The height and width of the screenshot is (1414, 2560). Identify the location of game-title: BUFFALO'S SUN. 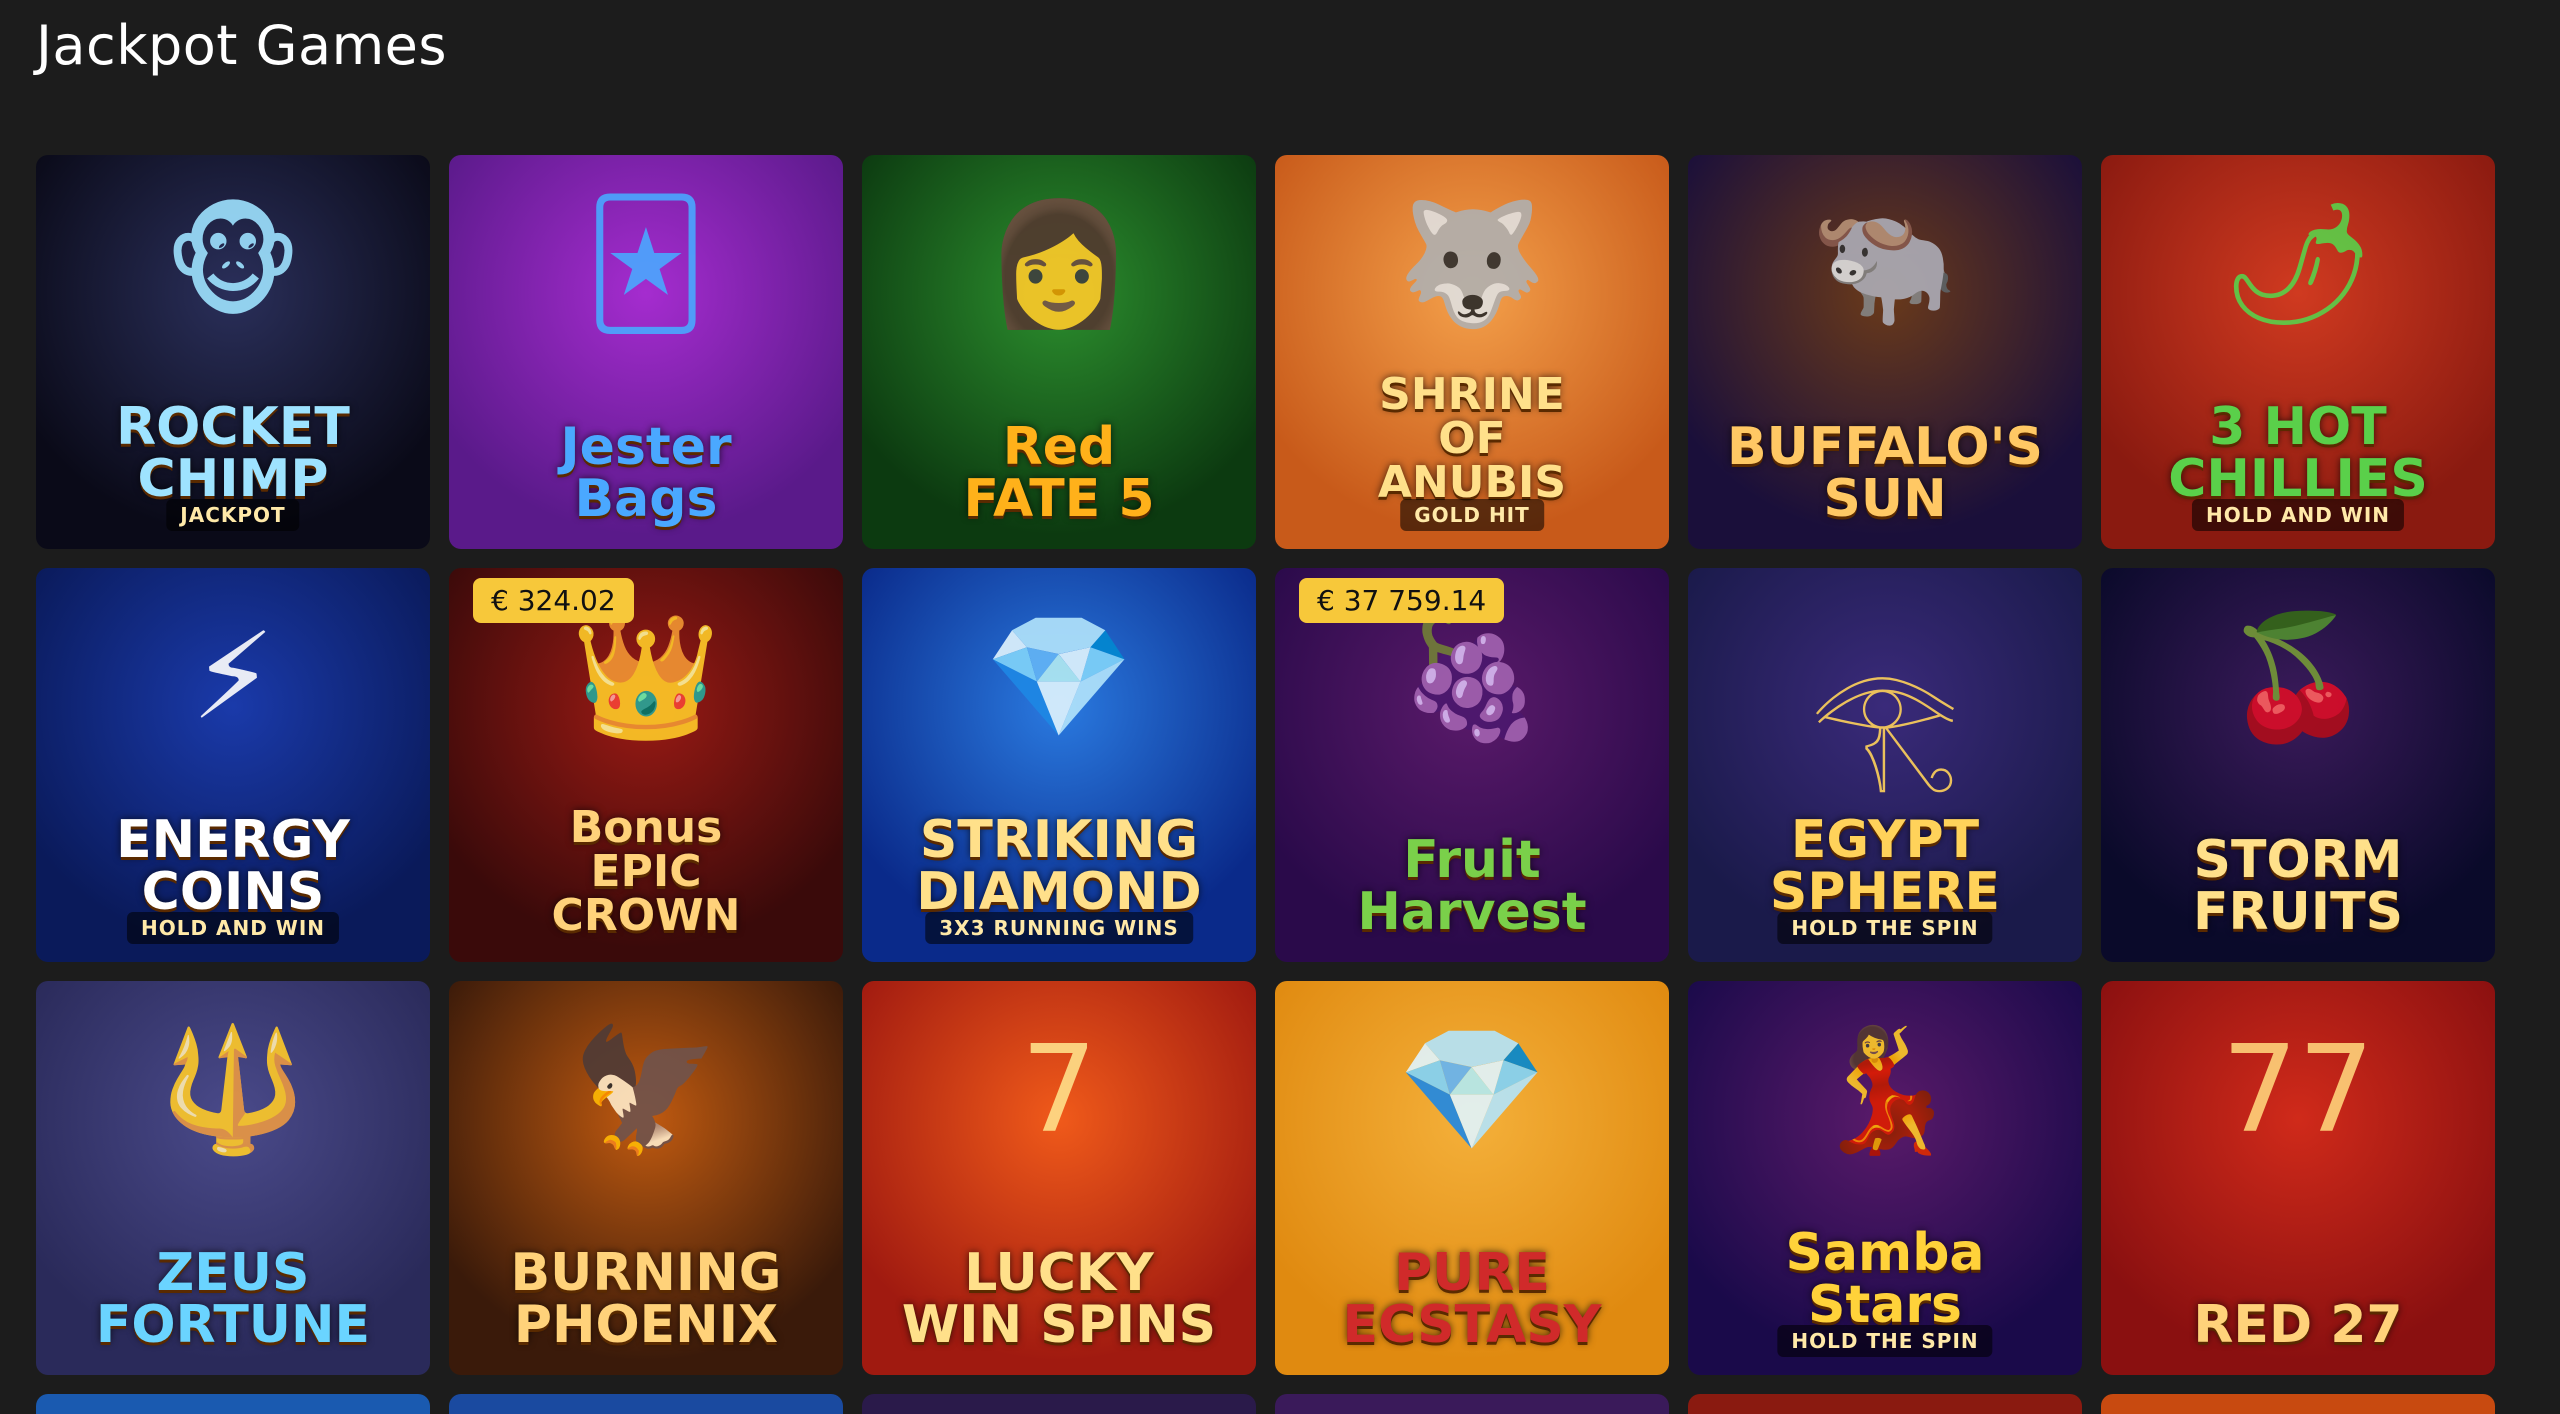
(1885, 473).